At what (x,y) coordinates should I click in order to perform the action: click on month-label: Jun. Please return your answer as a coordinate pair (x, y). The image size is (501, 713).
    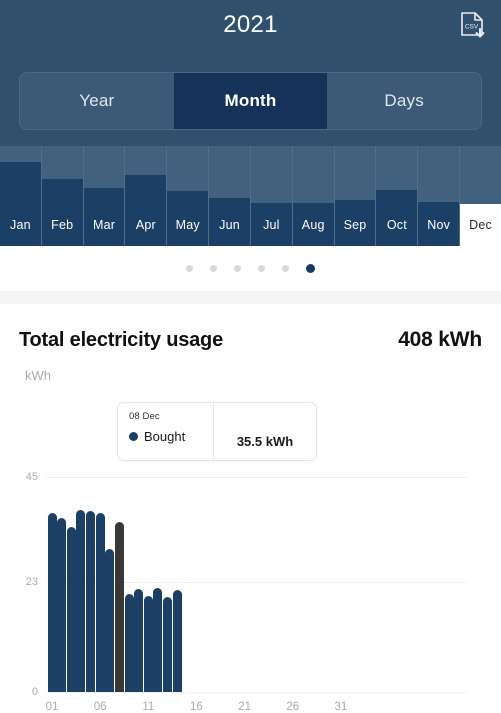
    Looking at the image, I should click on (229, 225).